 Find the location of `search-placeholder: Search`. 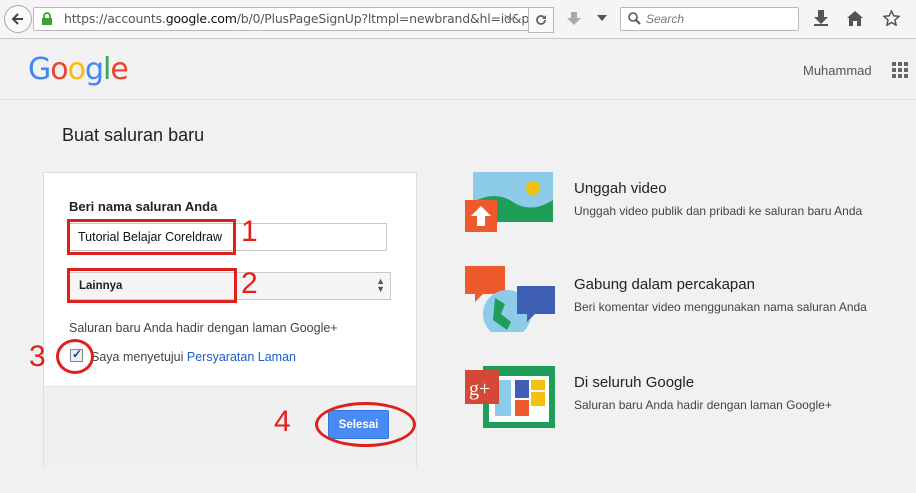

search-placeholder: Search is located at coordinates (665, 19).